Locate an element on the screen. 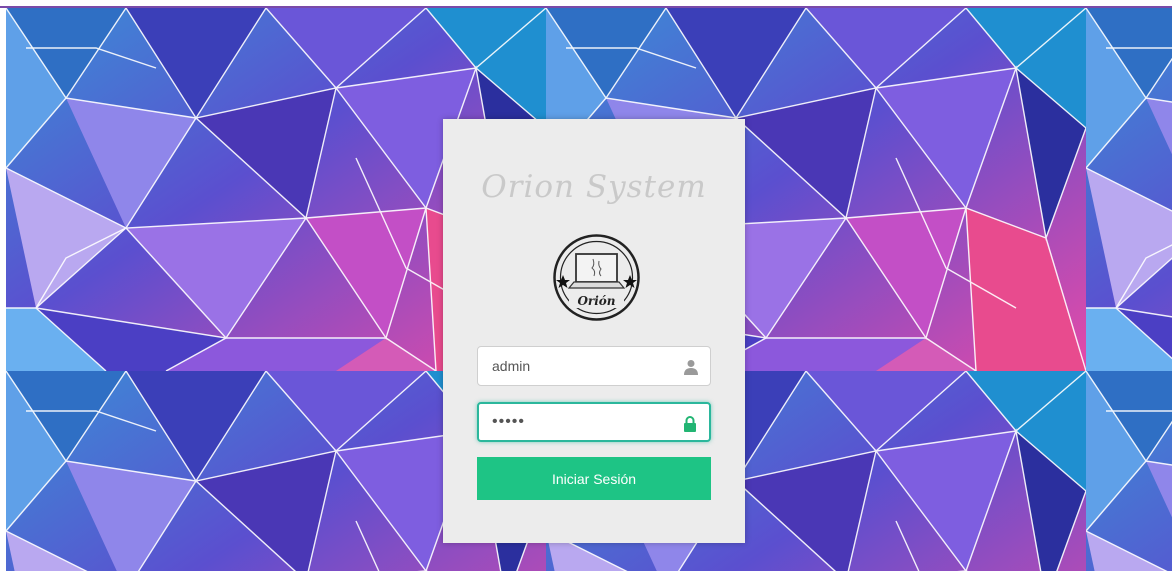 The image size is (1172, 571). password-input is located at coordinates (594, 422).